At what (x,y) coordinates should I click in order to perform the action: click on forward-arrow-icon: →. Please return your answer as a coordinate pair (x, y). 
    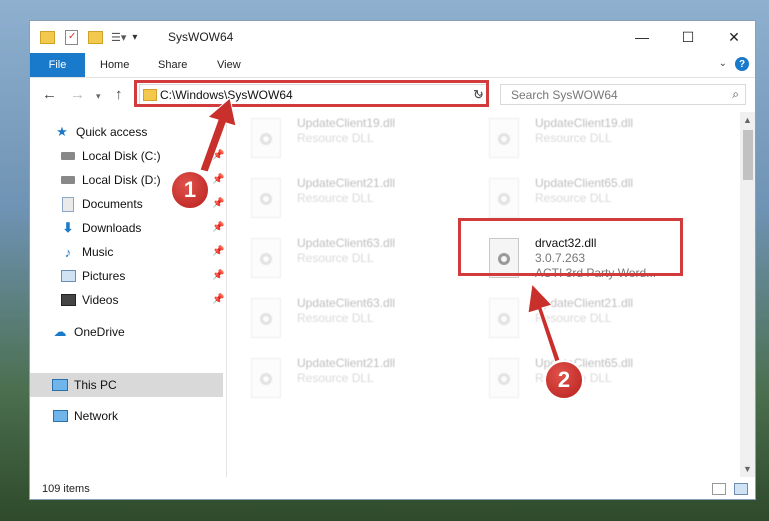
    Looking at the image, I should click on (77, 94).